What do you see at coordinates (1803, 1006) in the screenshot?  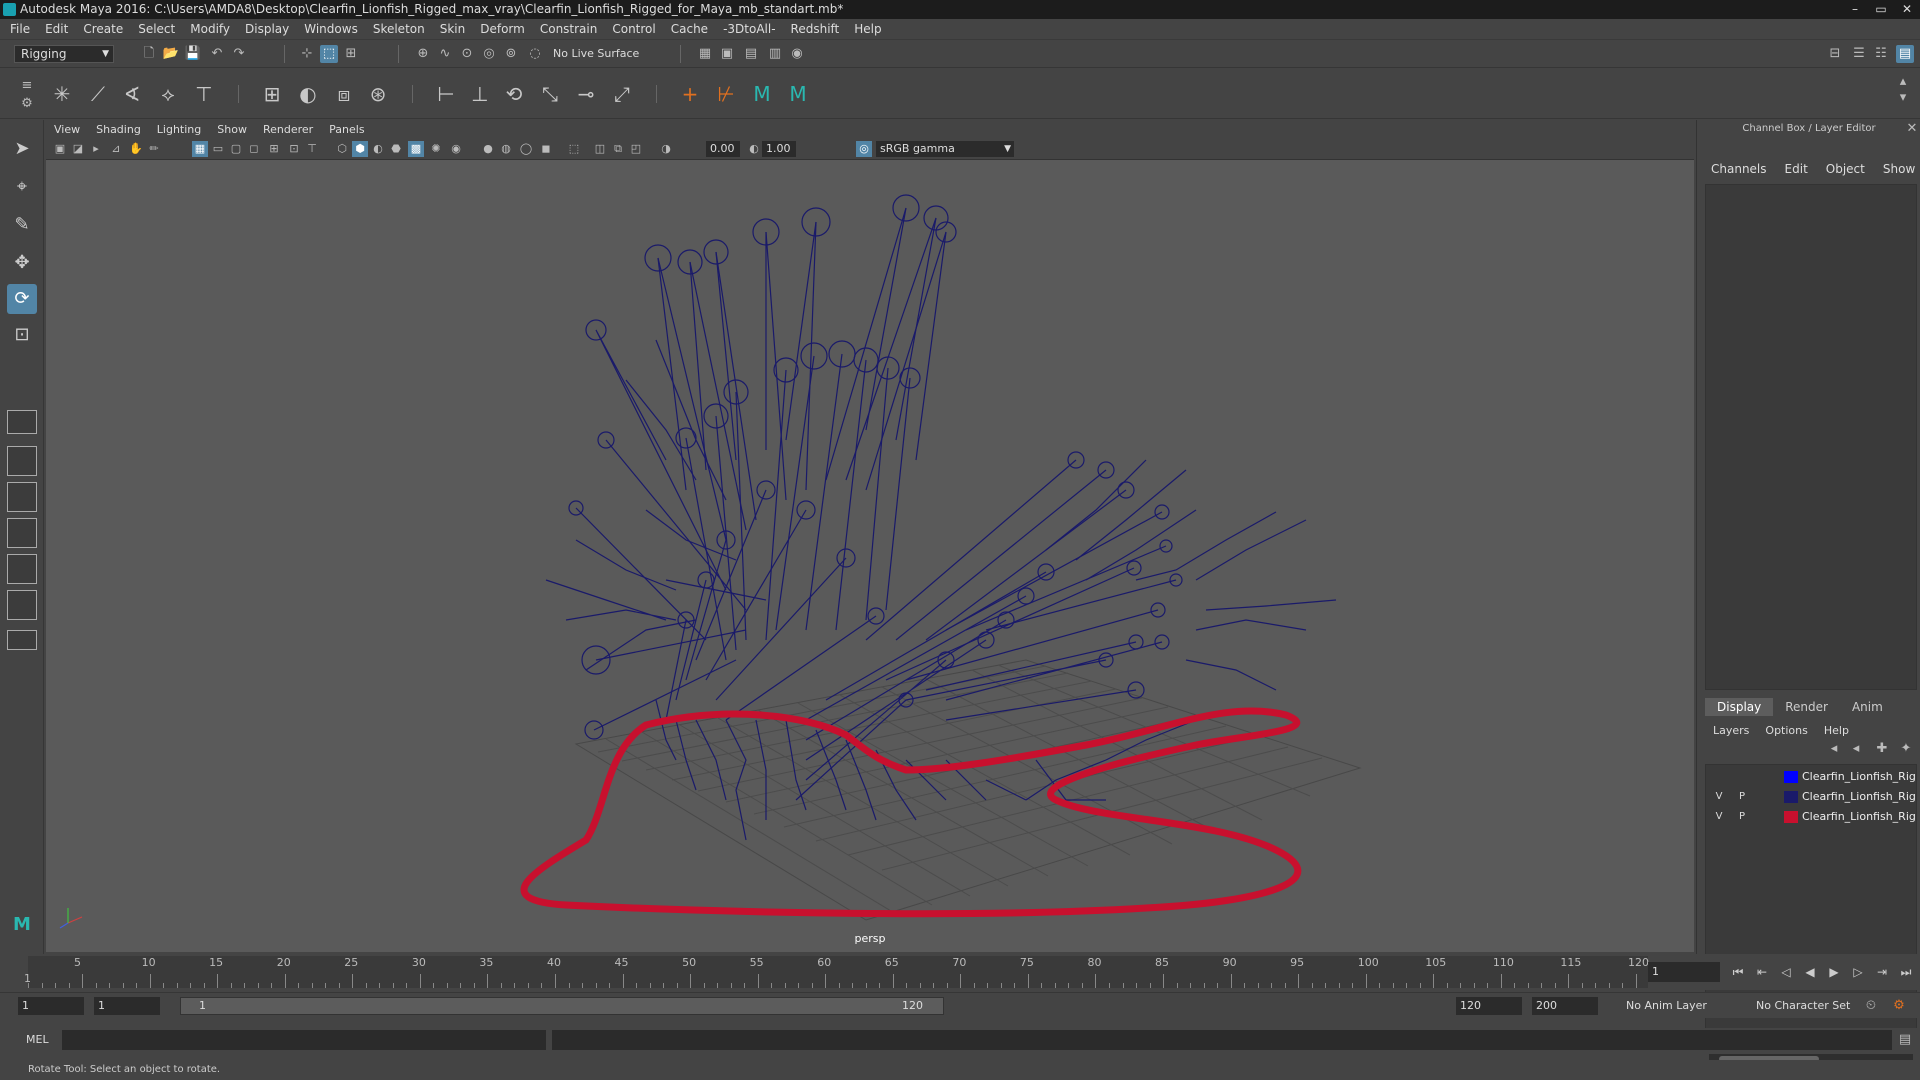 I see `character-set-dropdown: No Character Set` at bounding box center [1803, 1006].